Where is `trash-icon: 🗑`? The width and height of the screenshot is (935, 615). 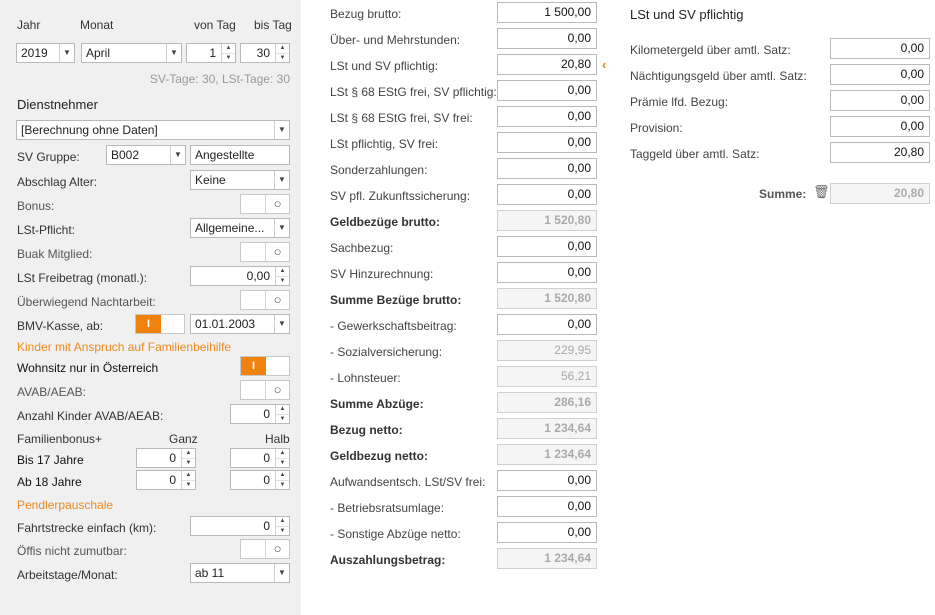 trash-icon: 🗑 is located at coordinates (821, 192).